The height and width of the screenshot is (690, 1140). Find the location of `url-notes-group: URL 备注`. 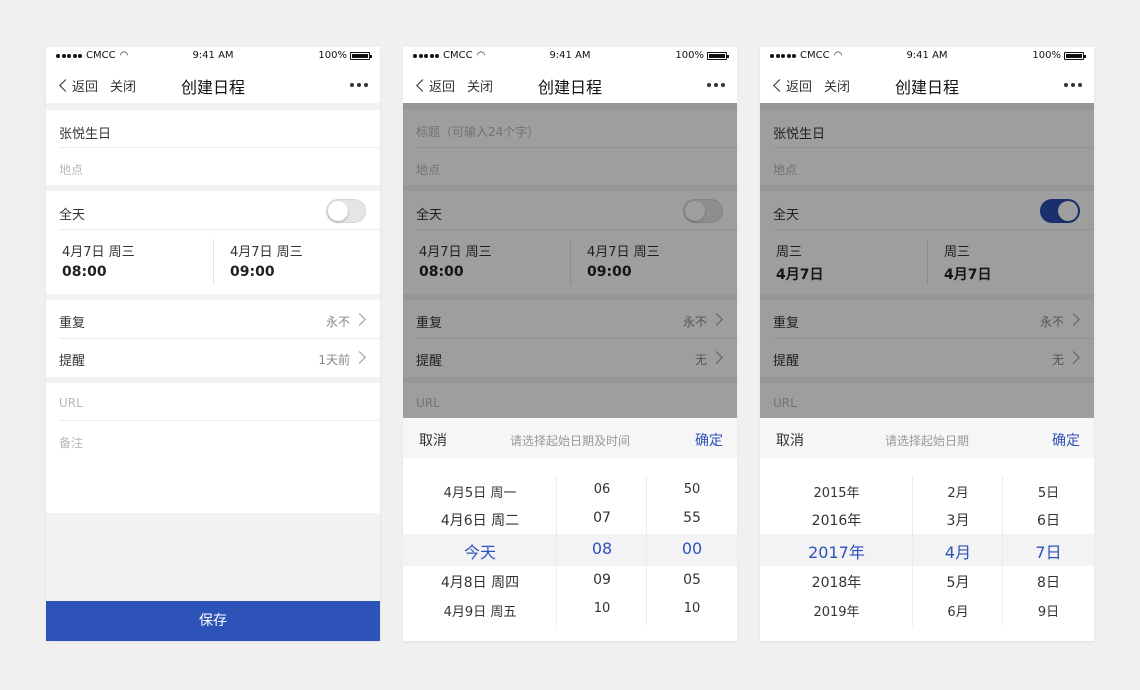

url-notes-group: URL 备注 is located at coordinates (213, 448).